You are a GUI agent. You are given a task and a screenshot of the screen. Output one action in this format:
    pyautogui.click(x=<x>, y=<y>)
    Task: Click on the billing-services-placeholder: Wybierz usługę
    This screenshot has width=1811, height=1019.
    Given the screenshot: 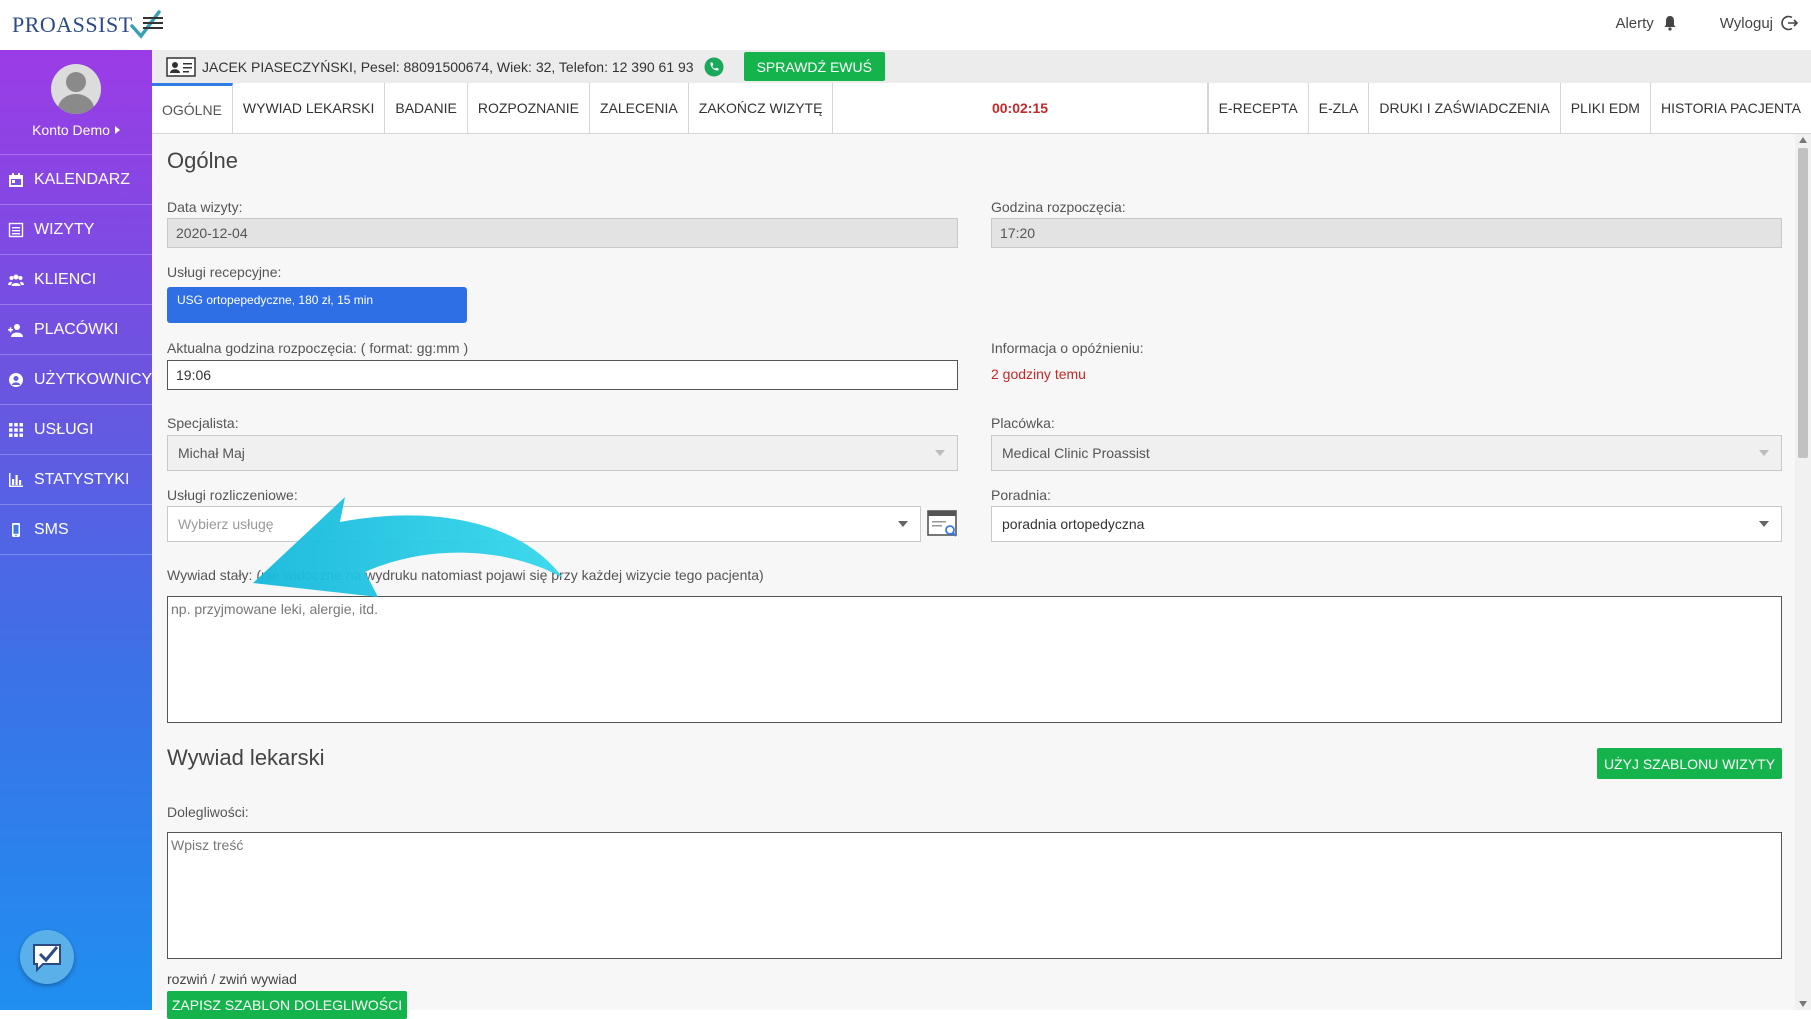 What is the action you would take?
    pyautogui.click(x=226, y=524)
    